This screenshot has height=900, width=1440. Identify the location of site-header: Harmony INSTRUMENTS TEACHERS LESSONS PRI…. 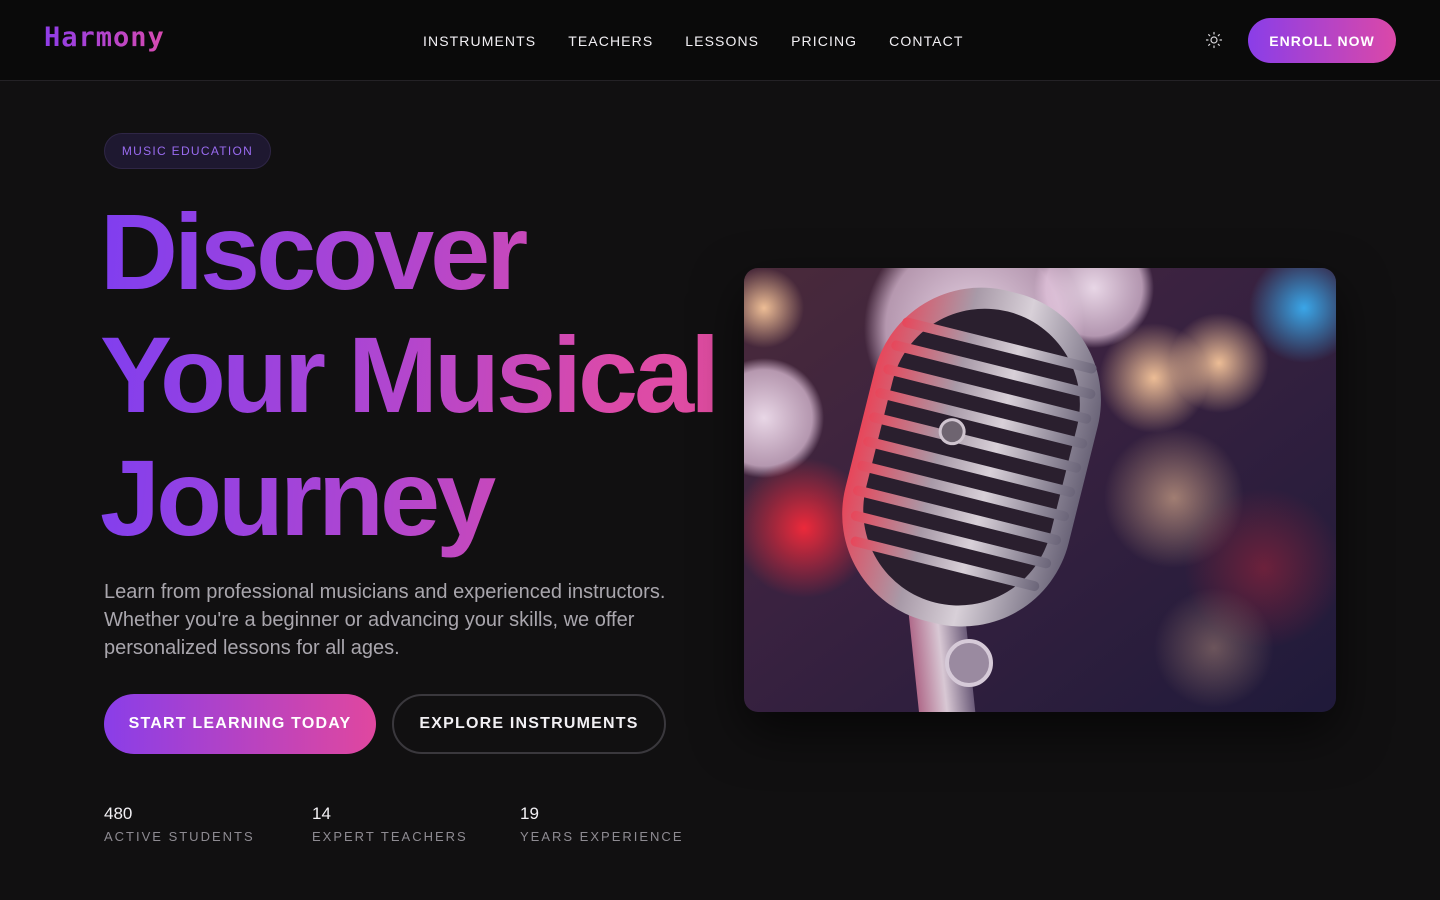
(720, 40).